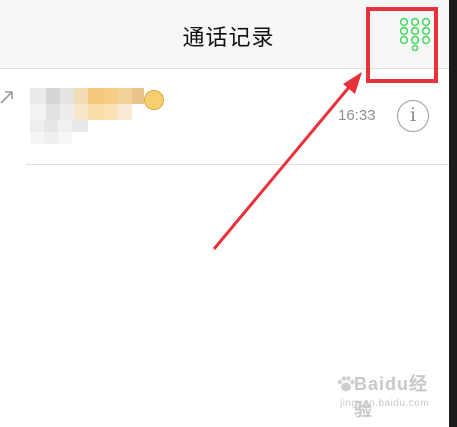 The height and width of the screenshot is (427, 457). Describe the element at coordinates (357, 115) in the screenshot. I see `call-time: 16:33` at that location.